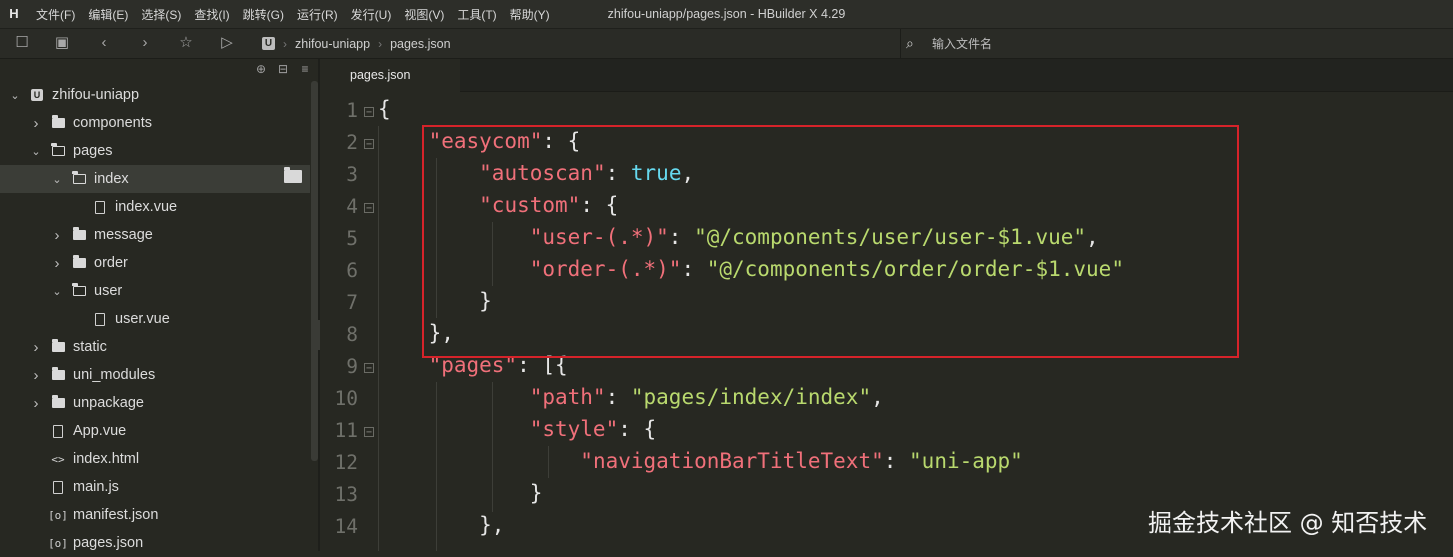 Image resolution: width=1453 pixels, height=557 pixels. I want to click on menu-file: 文件(F), so click(55, 14).